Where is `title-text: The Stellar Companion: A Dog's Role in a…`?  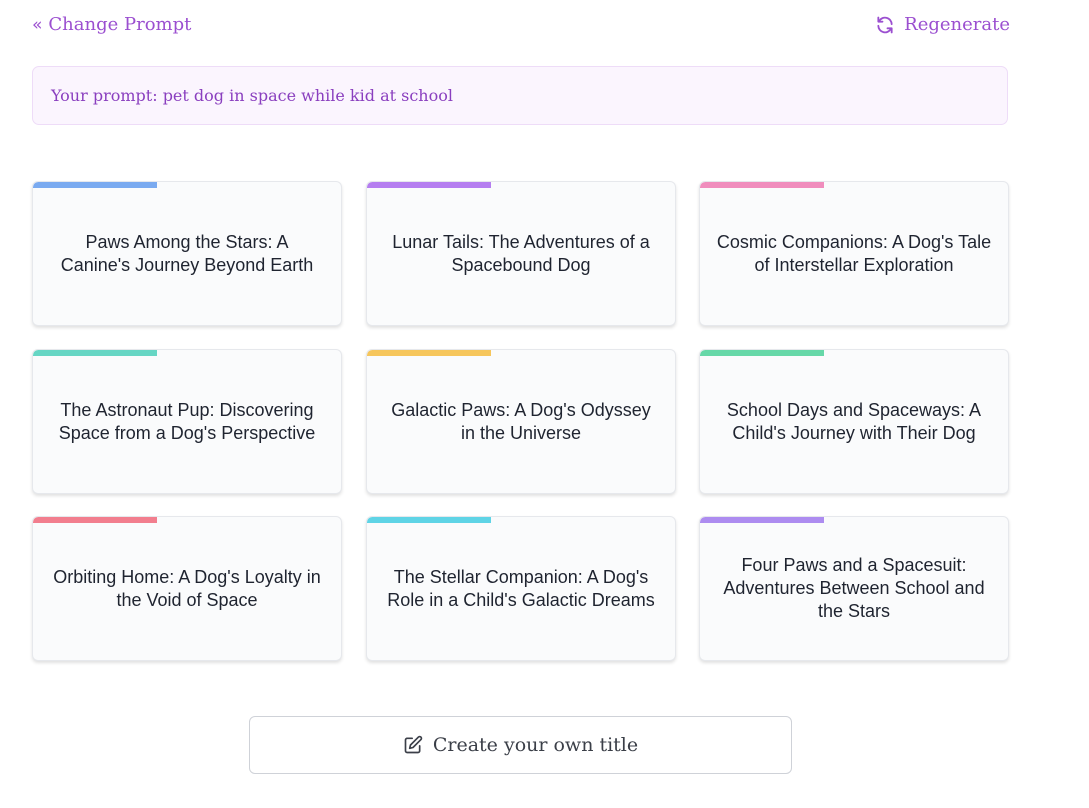
title-text: The Stellar Companion: A Dog's Role in a… is located at coordinates (521, 588).